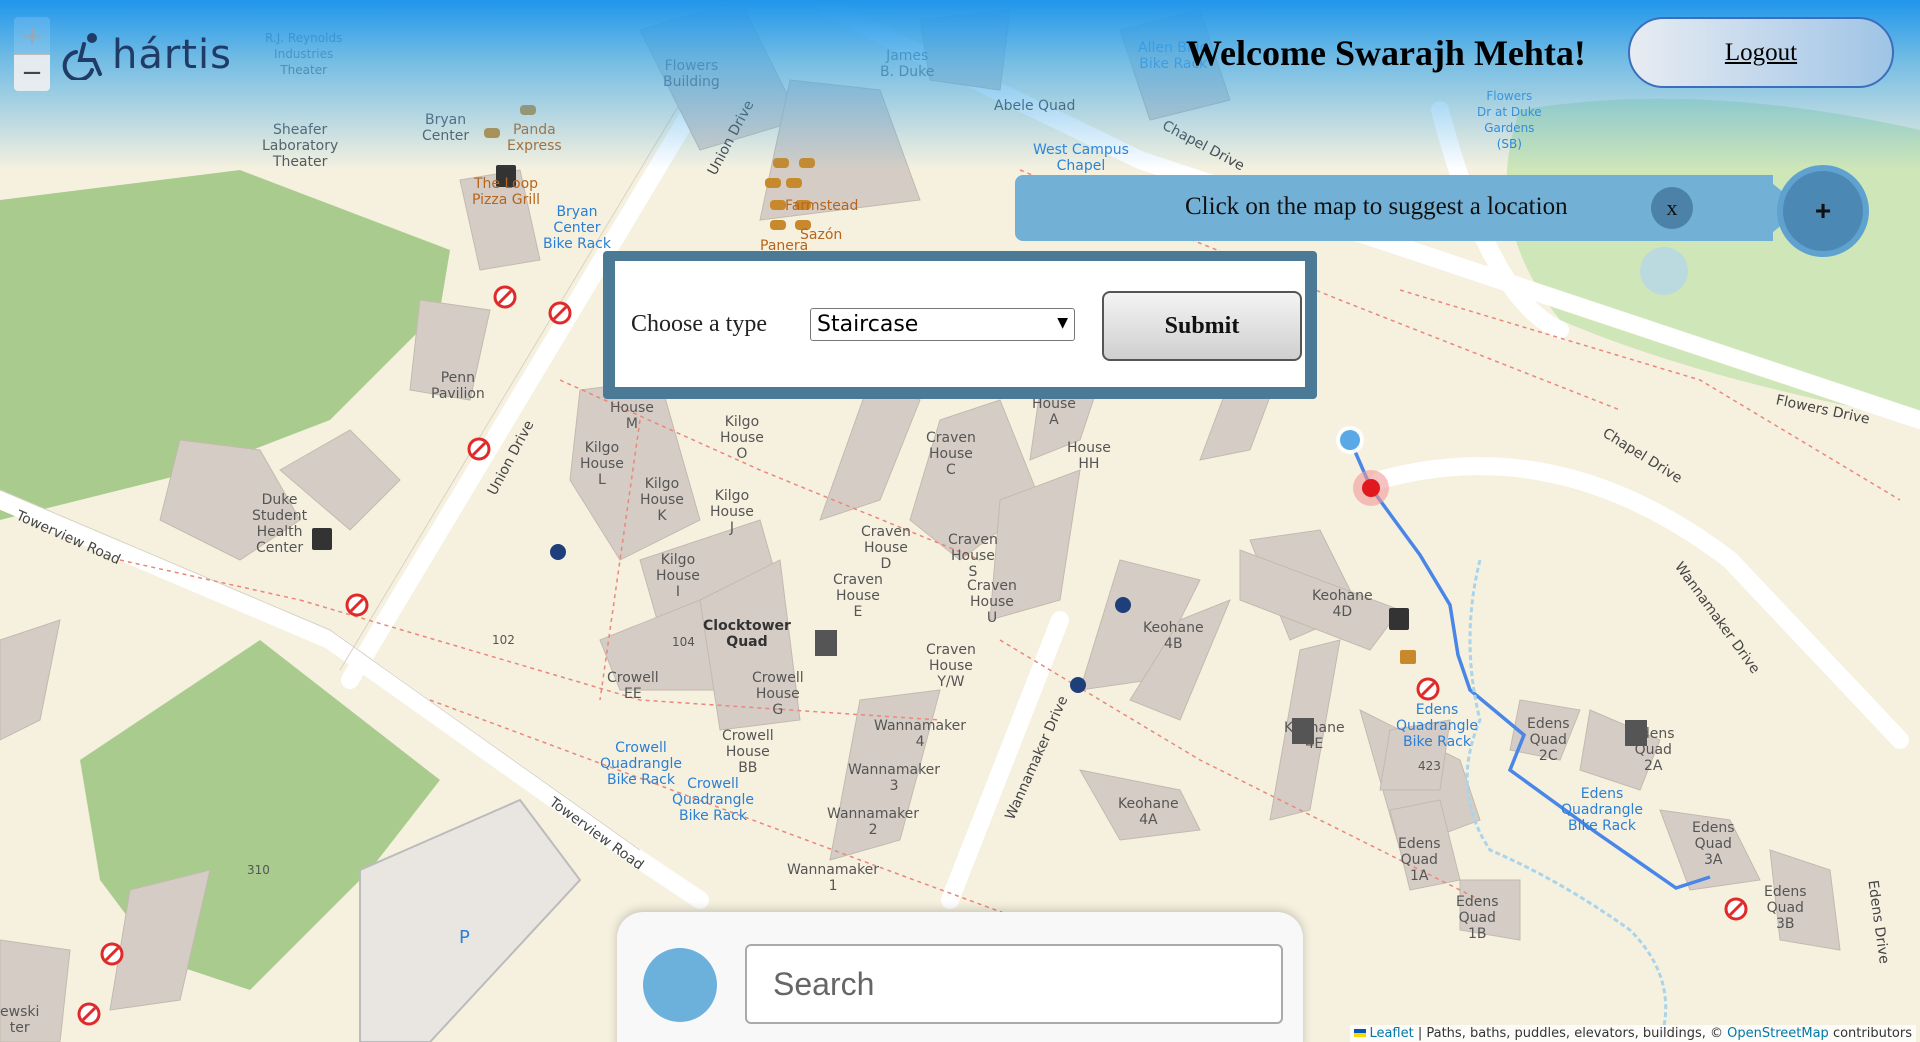 This screenshot has width=1920, height=1042. What do you see at coordinates (1761, 52) in the screenshot?
I see `logout-button: Logout` at bounding box center [1761, 52].